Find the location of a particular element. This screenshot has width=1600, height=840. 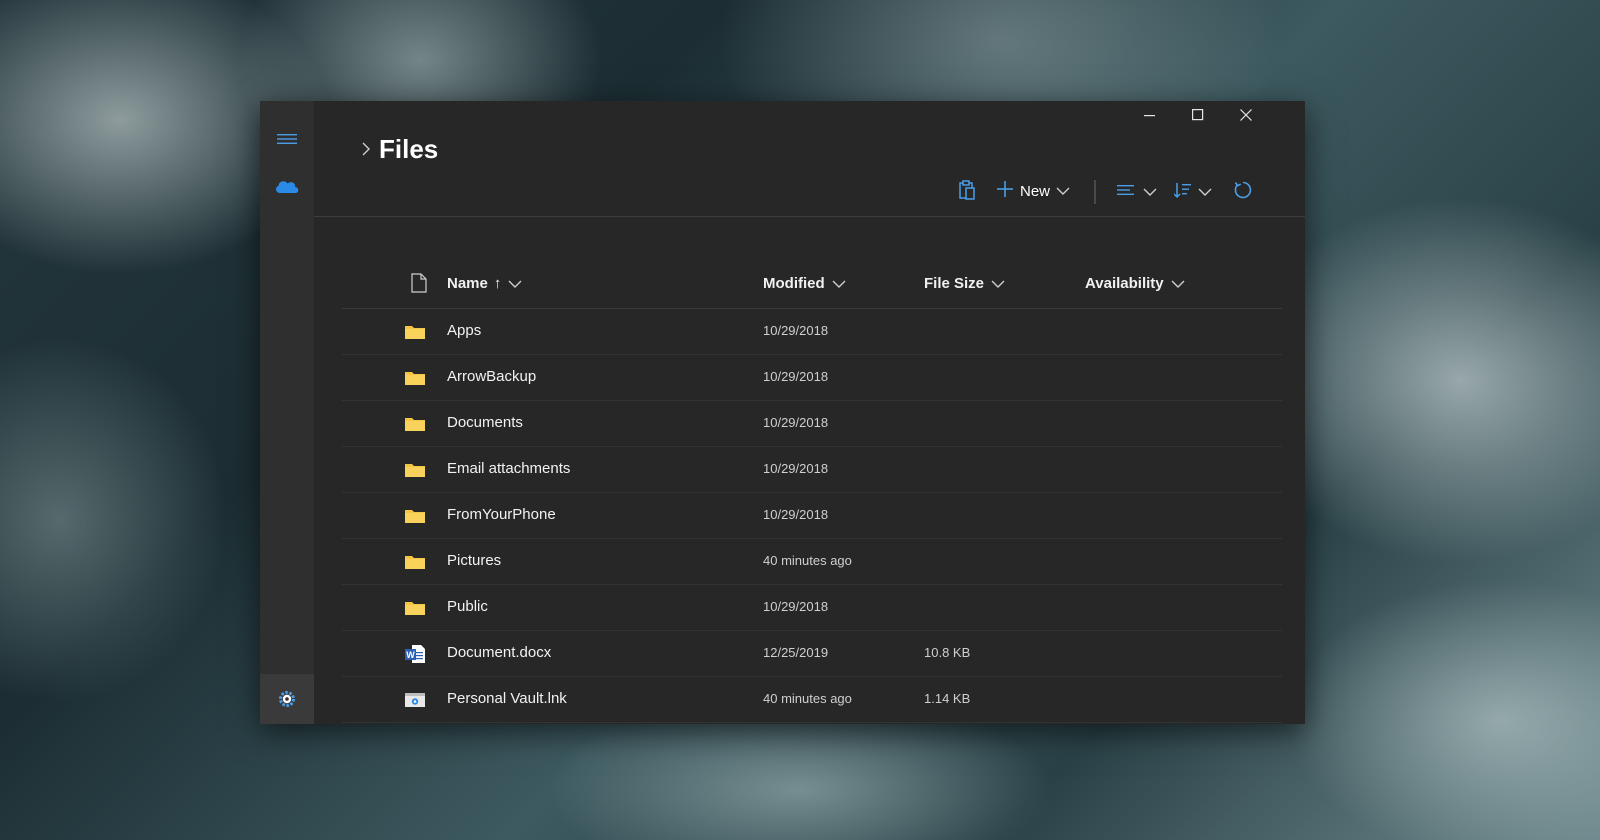

onedrive-cloud-icon is located at coordinates (287, 186).